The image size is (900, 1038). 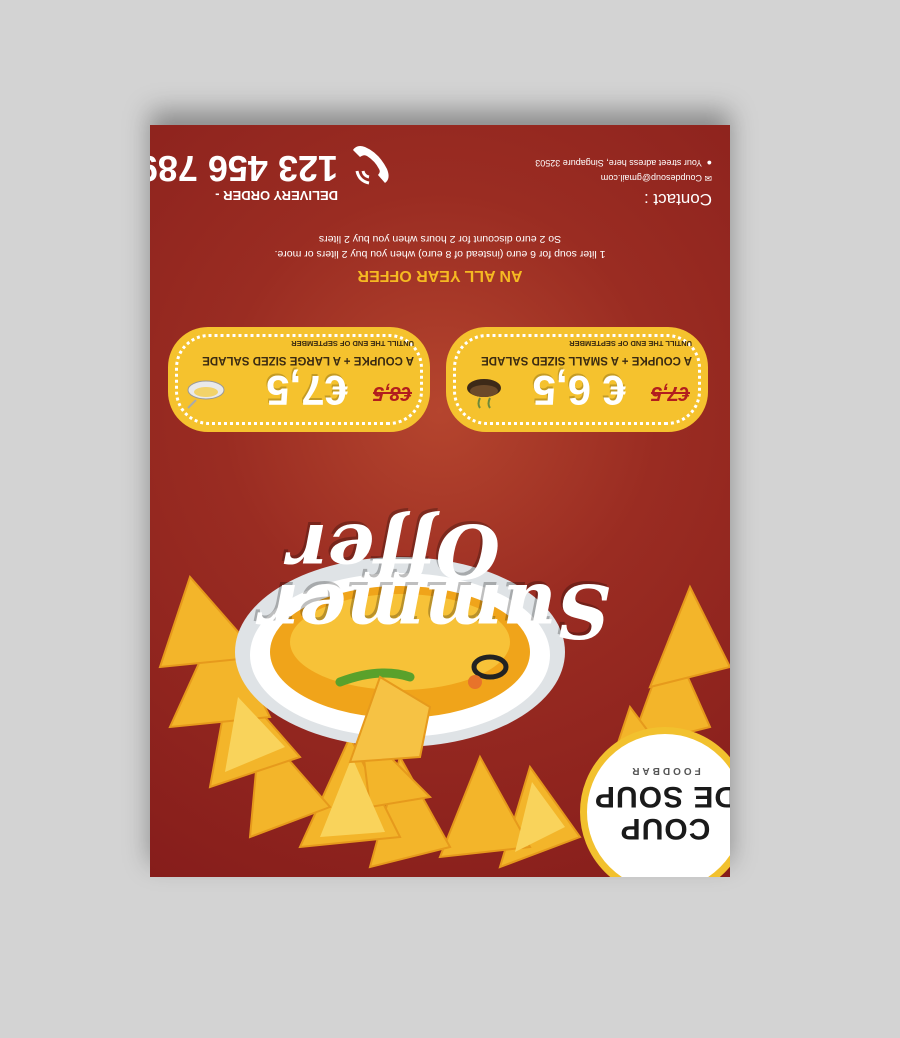 What do you see at coordinates (677, 199) in the screenshot?
I see `contact-title: Contact :` at bounding box center [677, 199].